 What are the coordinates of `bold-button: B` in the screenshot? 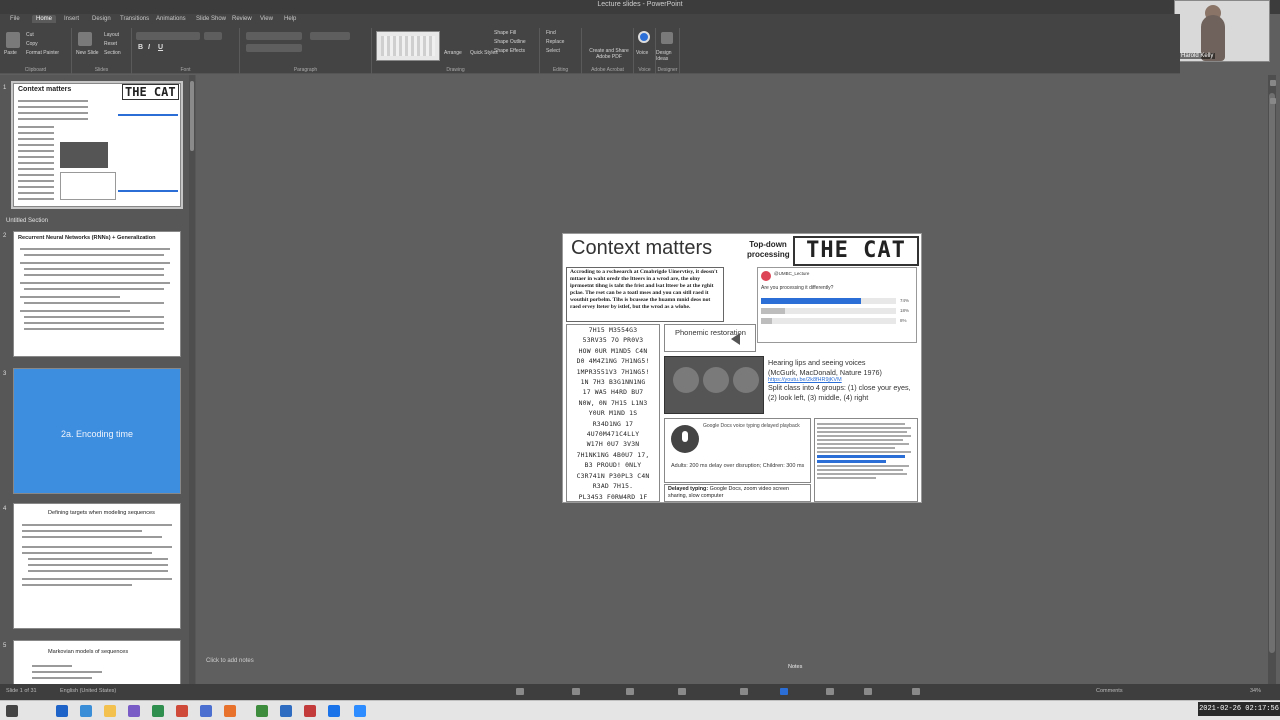 It's located at (140, 47).